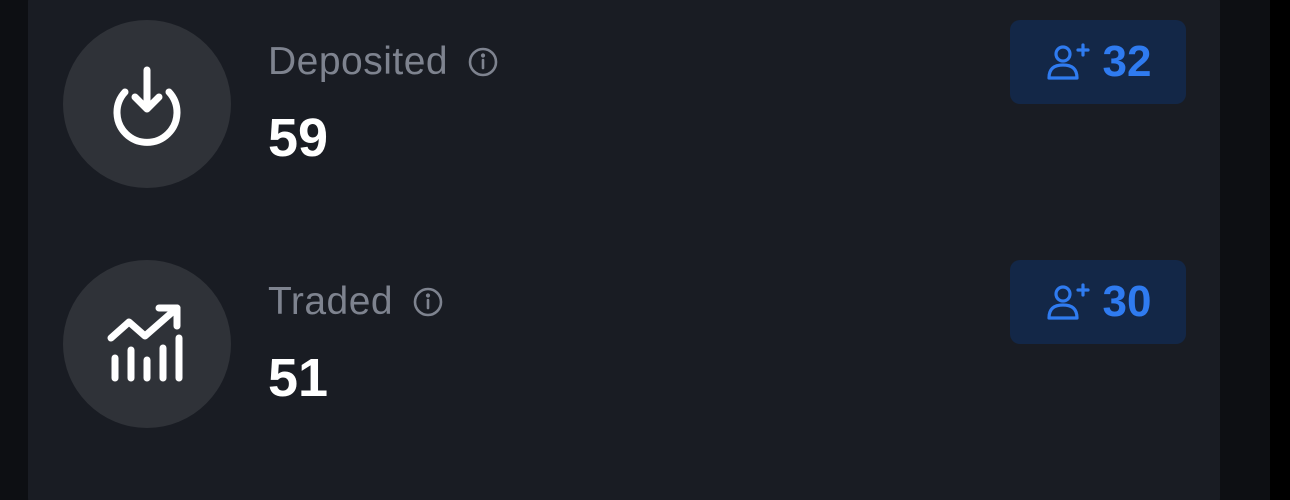 This screenshot has width=1290, height=500. What do you see at coordinates (358, 61) in the screenshot?
I see `stat-label: Deposited` at bounding box center [358, 61].